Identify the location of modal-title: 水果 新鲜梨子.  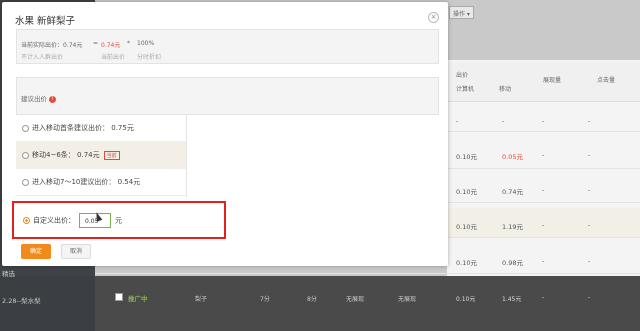
(45, 21).